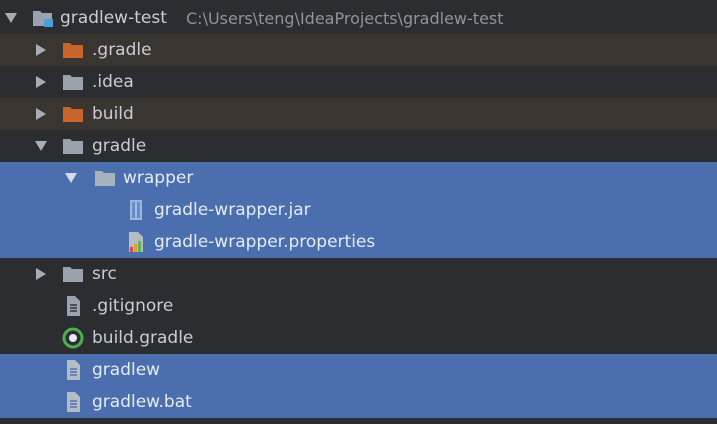 Image resolution: width=717 pixels, height=424 pixels. Describe the element at coordinates (358, 146) in the screenshot. I see `tree-row-gradle: gradle` at that location.